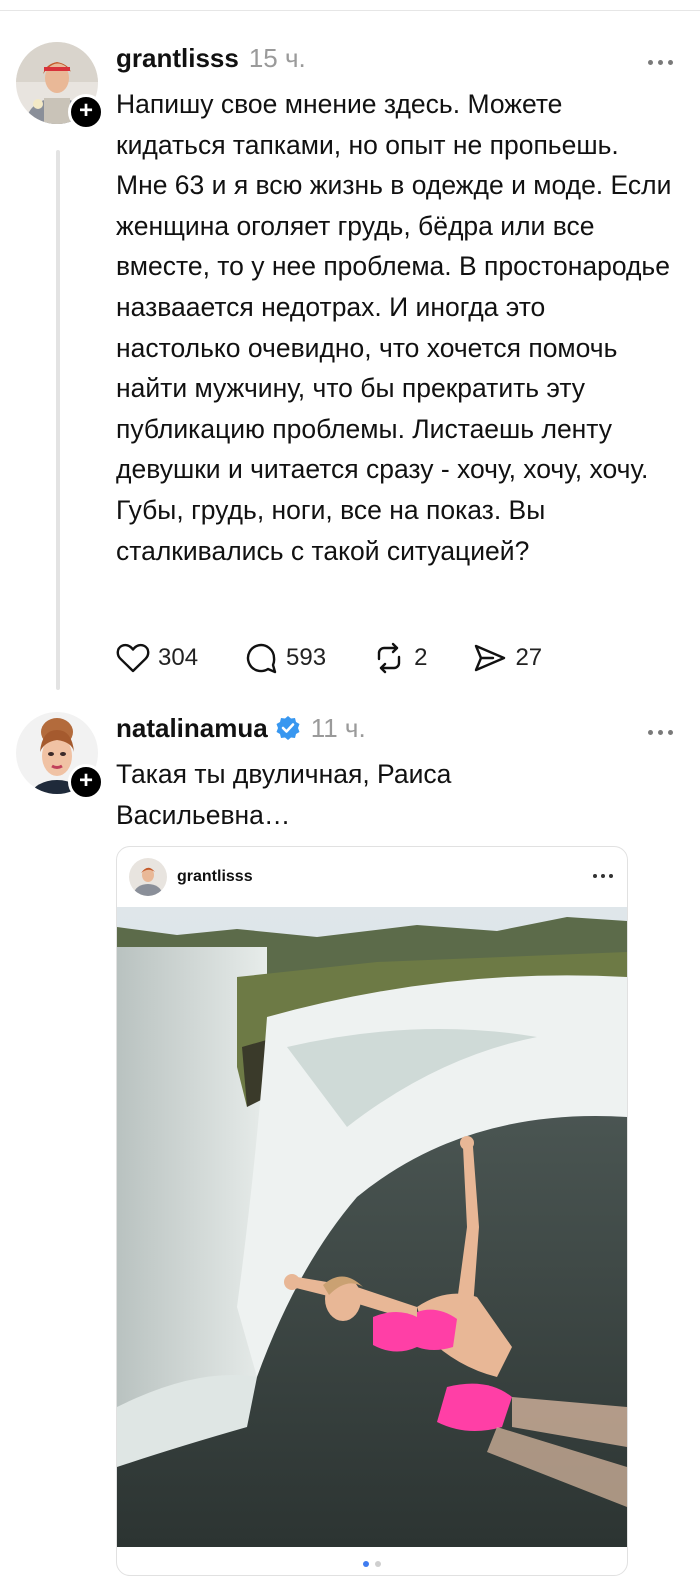 The width and height of the screenshot is (700, 1576). I want to click on share-count: 27, so click(529, 657).